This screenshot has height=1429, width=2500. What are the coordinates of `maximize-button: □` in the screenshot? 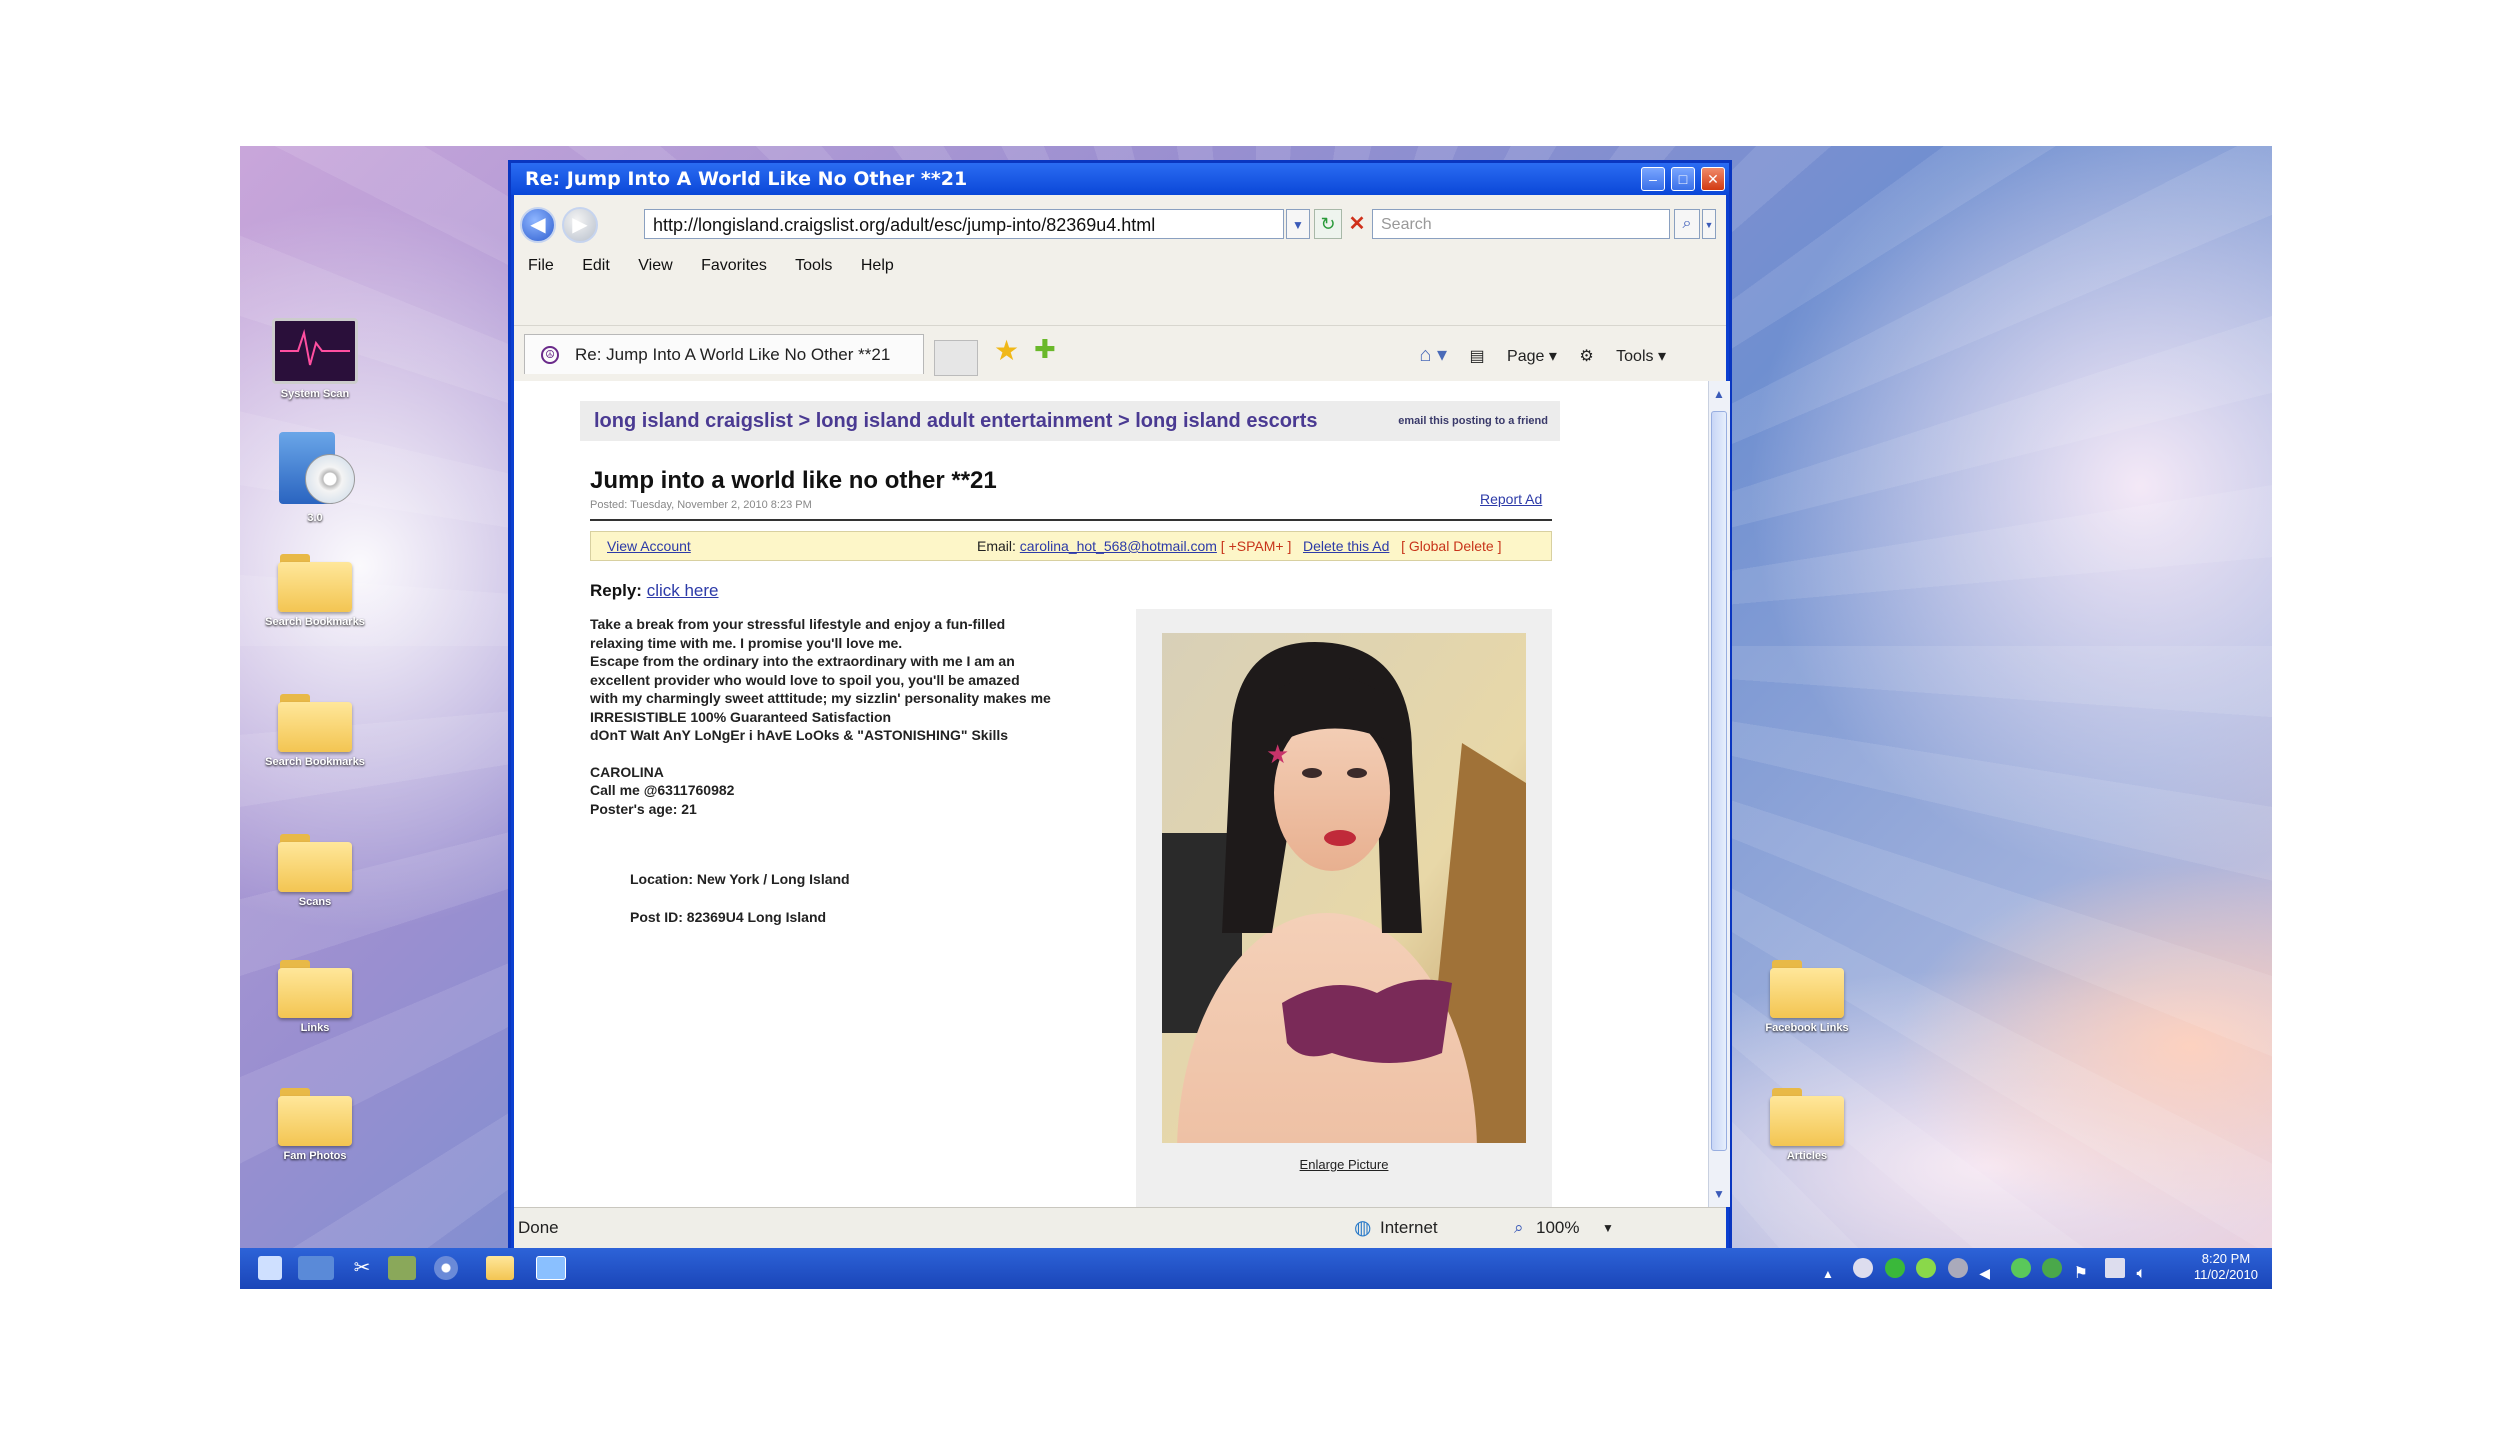 It's located at (1683, 179).